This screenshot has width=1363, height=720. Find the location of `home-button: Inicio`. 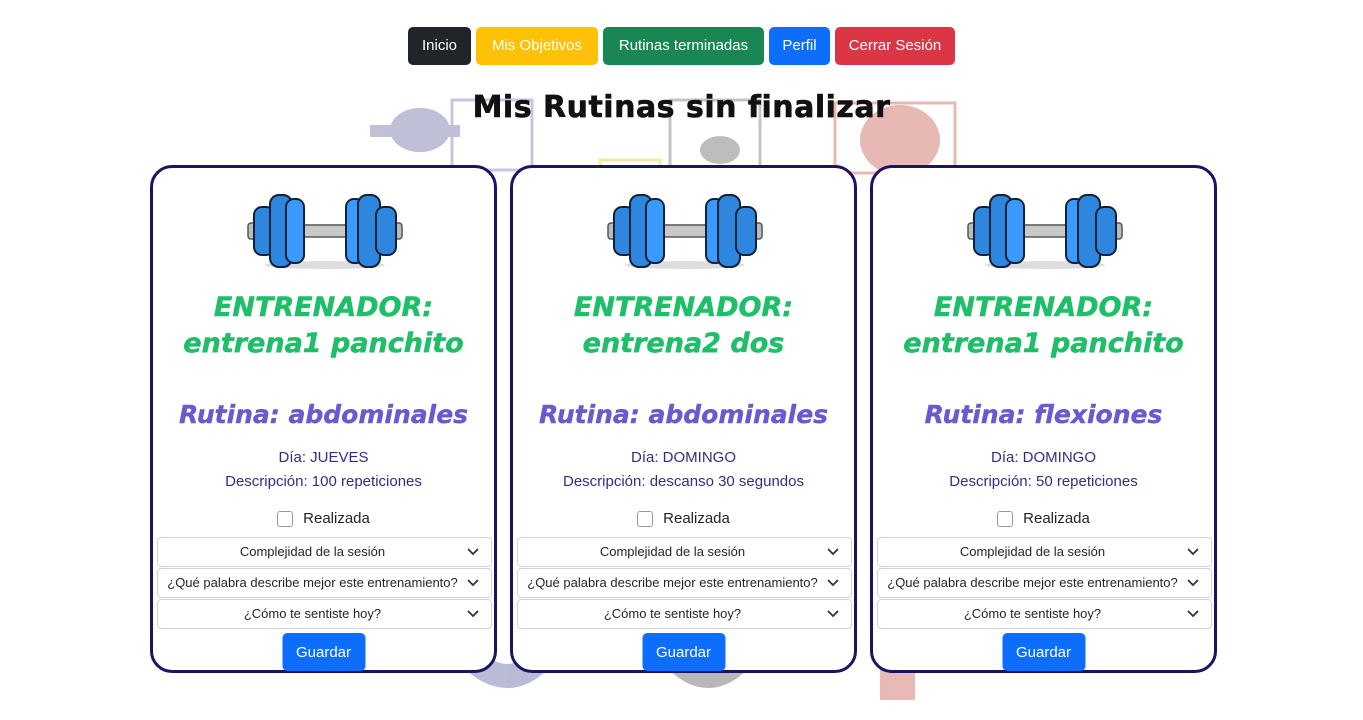

home-button: Inicio is located at coordinates (439, 46).